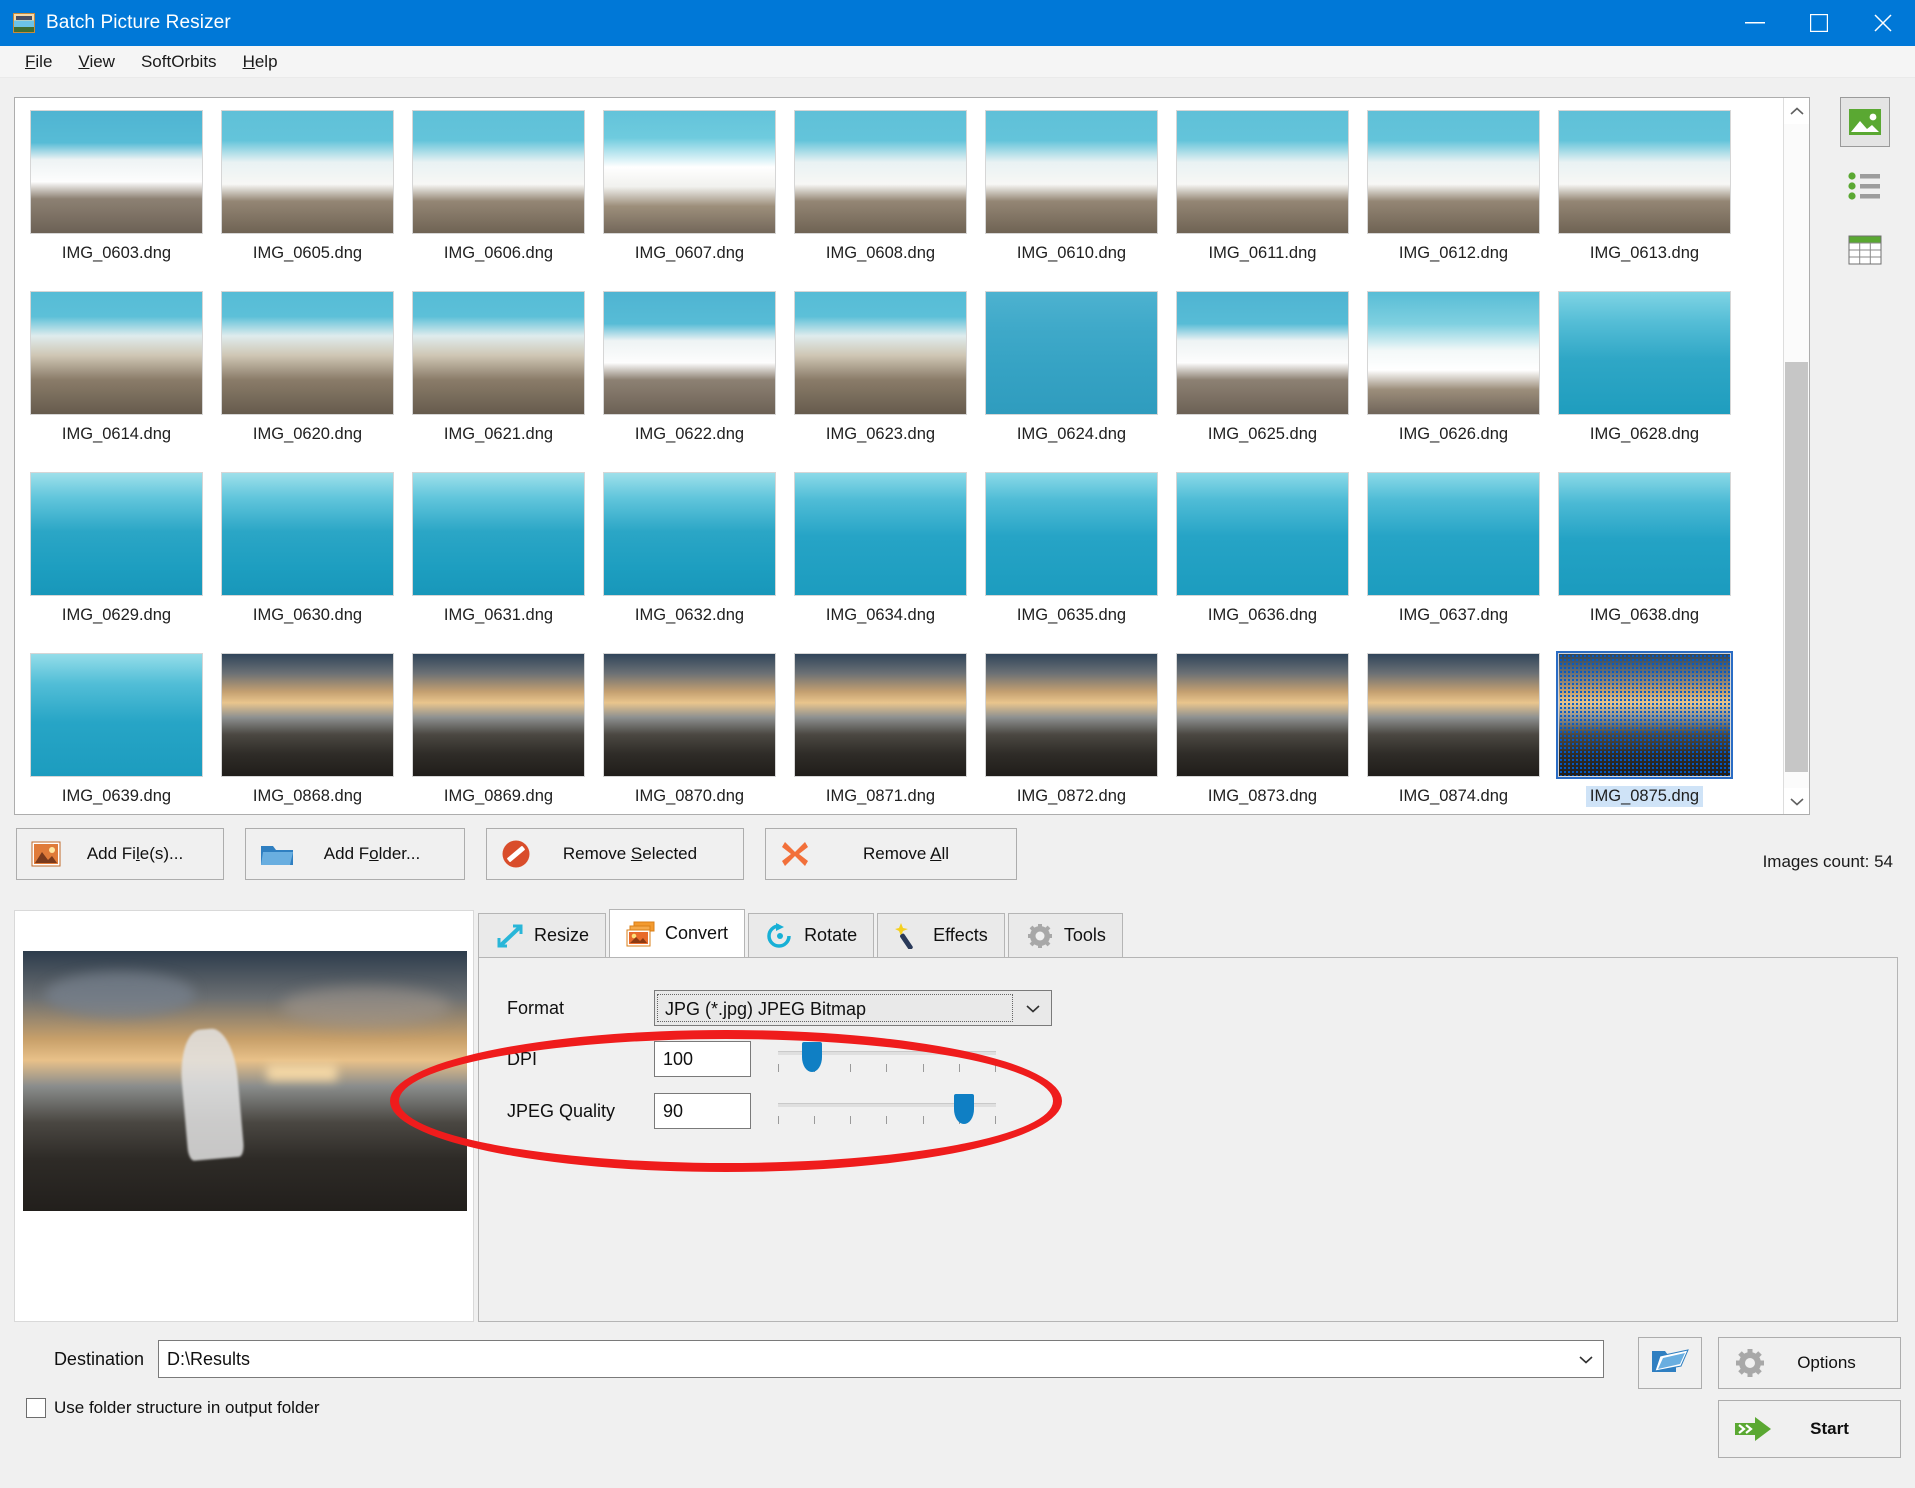 The width and height of the screenshot is (1915, 1488). I want to click on thumbnail-scrollbar, so click(1796, 456).